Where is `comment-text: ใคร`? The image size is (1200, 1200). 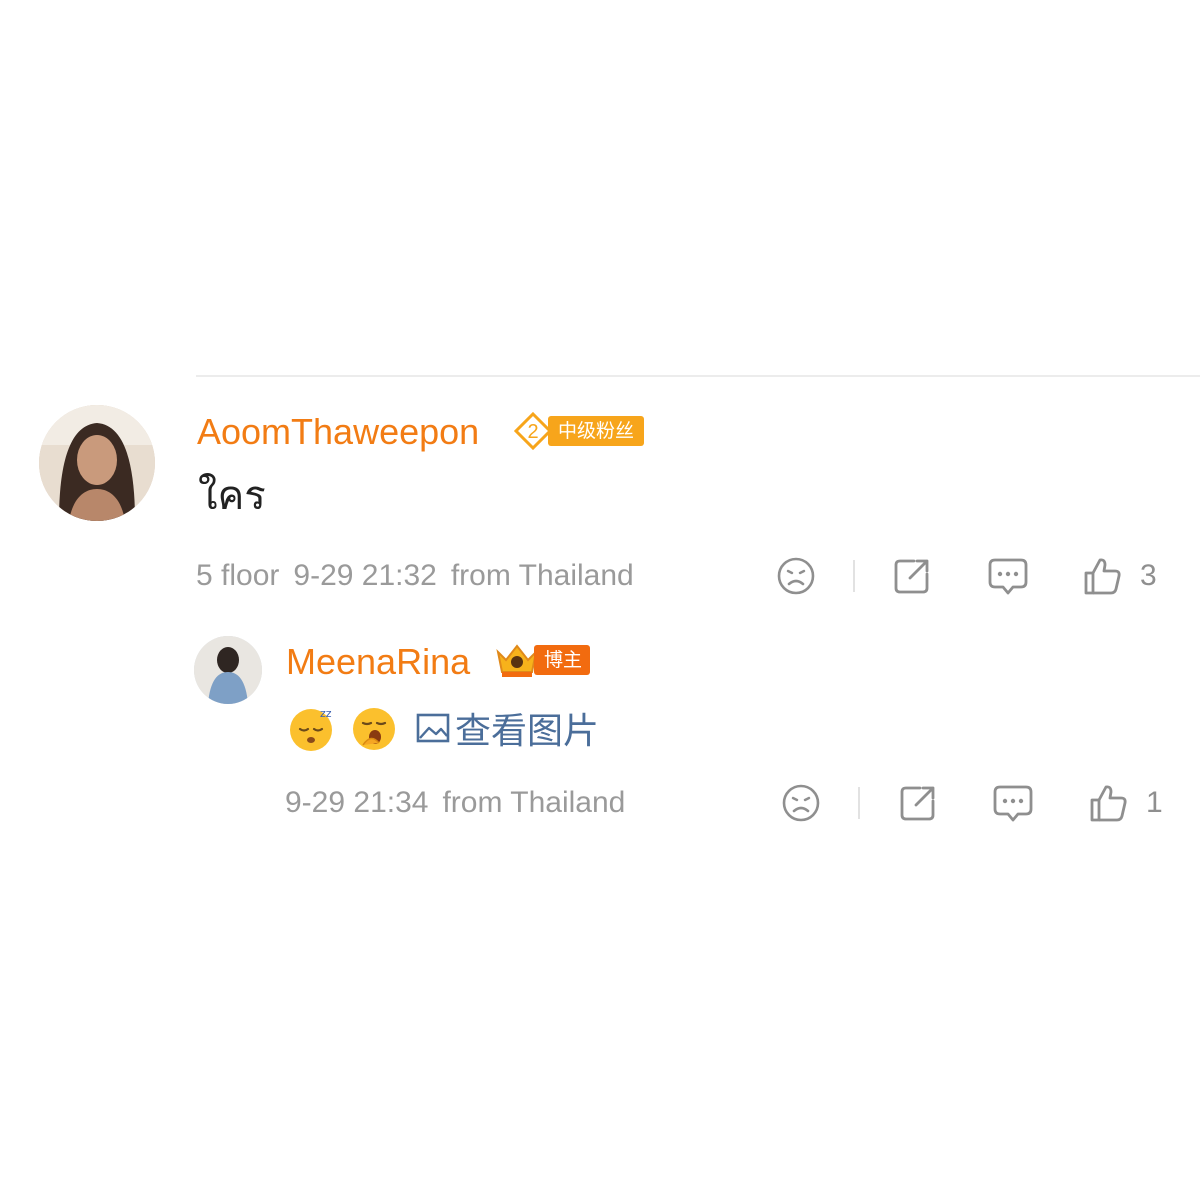
comment-text: ใคร is located at coordinates (232, 496).